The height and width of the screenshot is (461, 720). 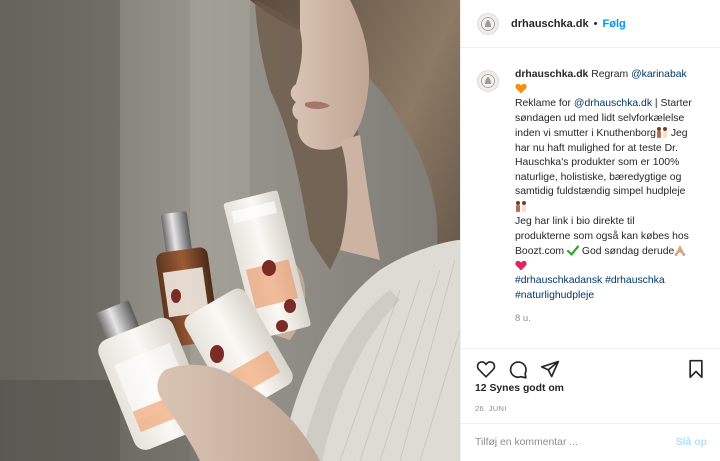 What do you see at coordinates (614, 24) in the screenshot?
I see `follow-button: Følg` at bounding box center [614, 24].